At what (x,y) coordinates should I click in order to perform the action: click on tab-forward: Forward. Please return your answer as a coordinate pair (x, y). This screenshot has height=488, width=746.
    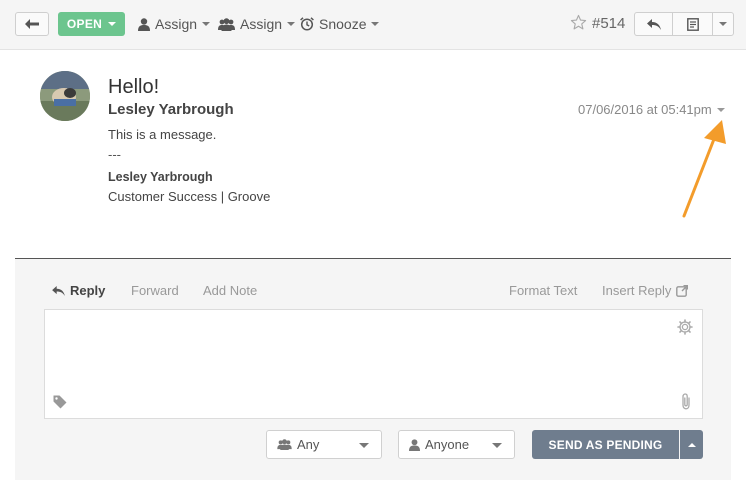
    Looking at the image, I should click on (155, 290).